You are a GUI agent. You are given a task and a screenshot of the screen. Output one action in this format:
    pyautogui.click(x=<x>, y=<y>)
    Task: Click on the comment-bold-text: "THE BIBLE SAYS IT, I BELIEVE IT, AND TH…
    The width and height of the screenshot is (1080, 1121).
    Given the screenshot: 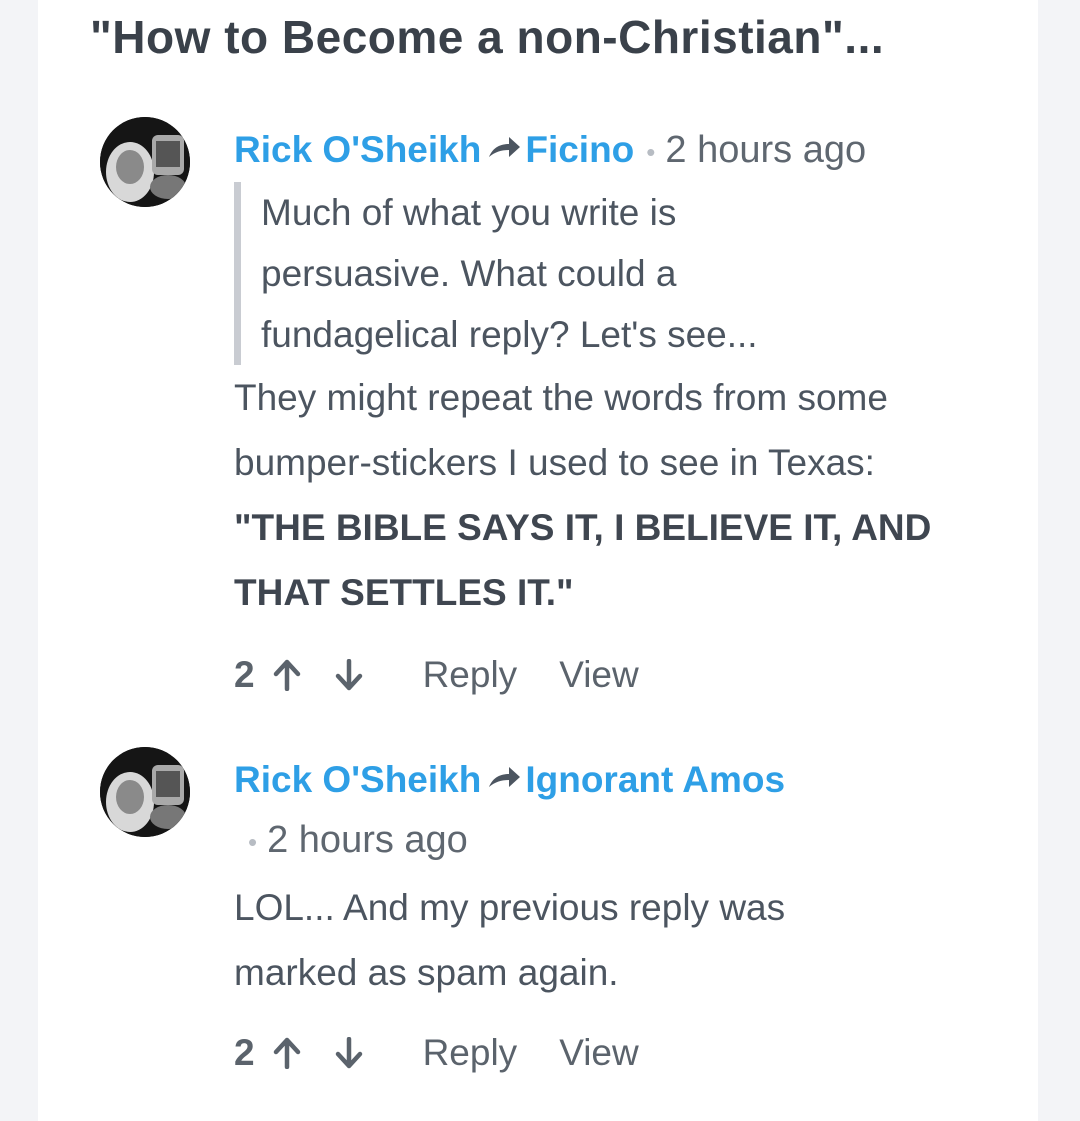 What is the action you would take?
    pyautogui.click(x=583, y=560)
    